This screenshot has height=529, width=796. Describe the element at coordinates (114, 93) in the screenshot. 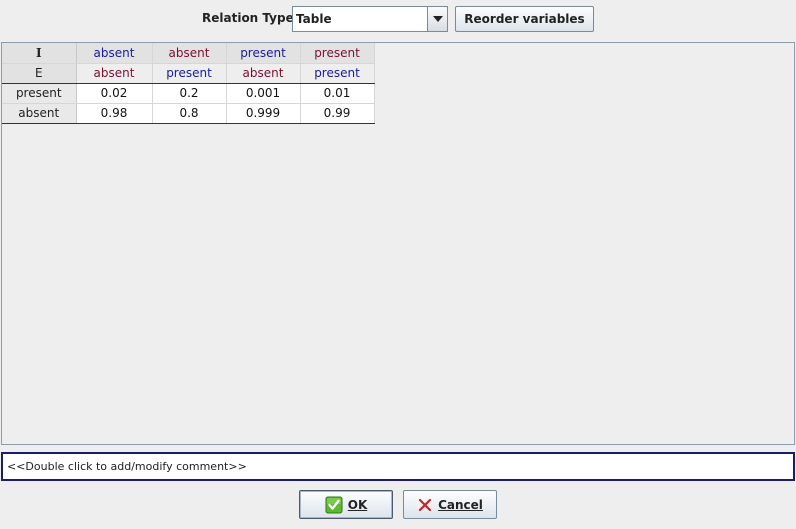

I see `probability-cell: 0.02` at that location.